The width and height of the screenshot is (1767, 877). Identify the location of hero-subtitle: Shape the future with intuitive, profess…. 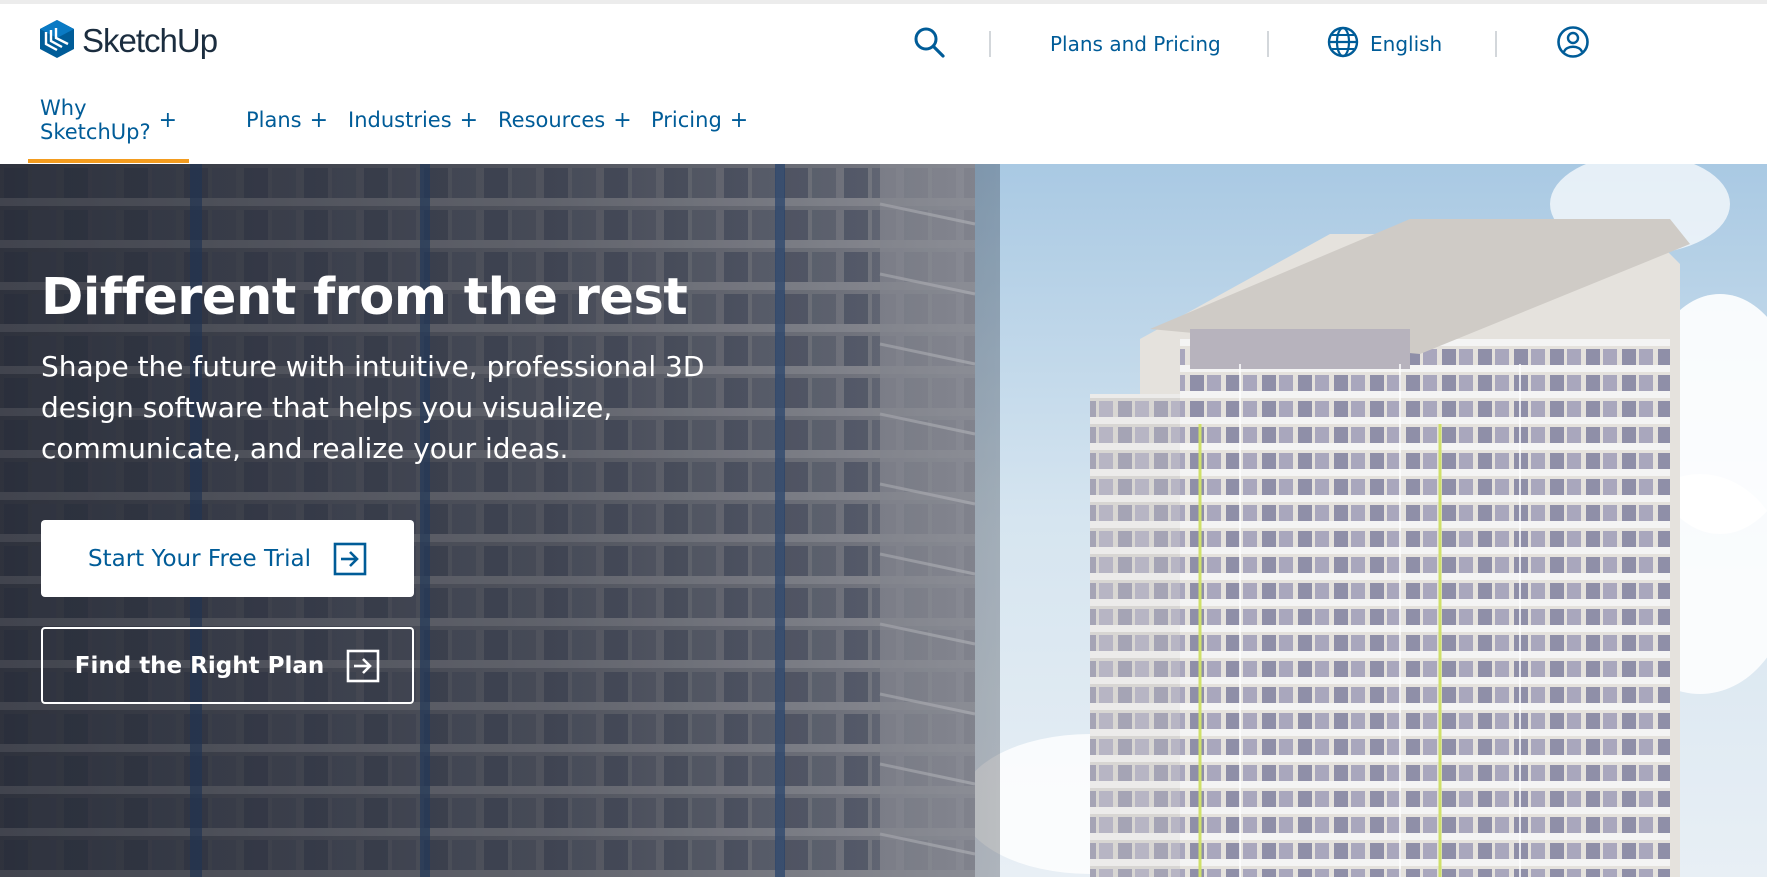
(373, 407).